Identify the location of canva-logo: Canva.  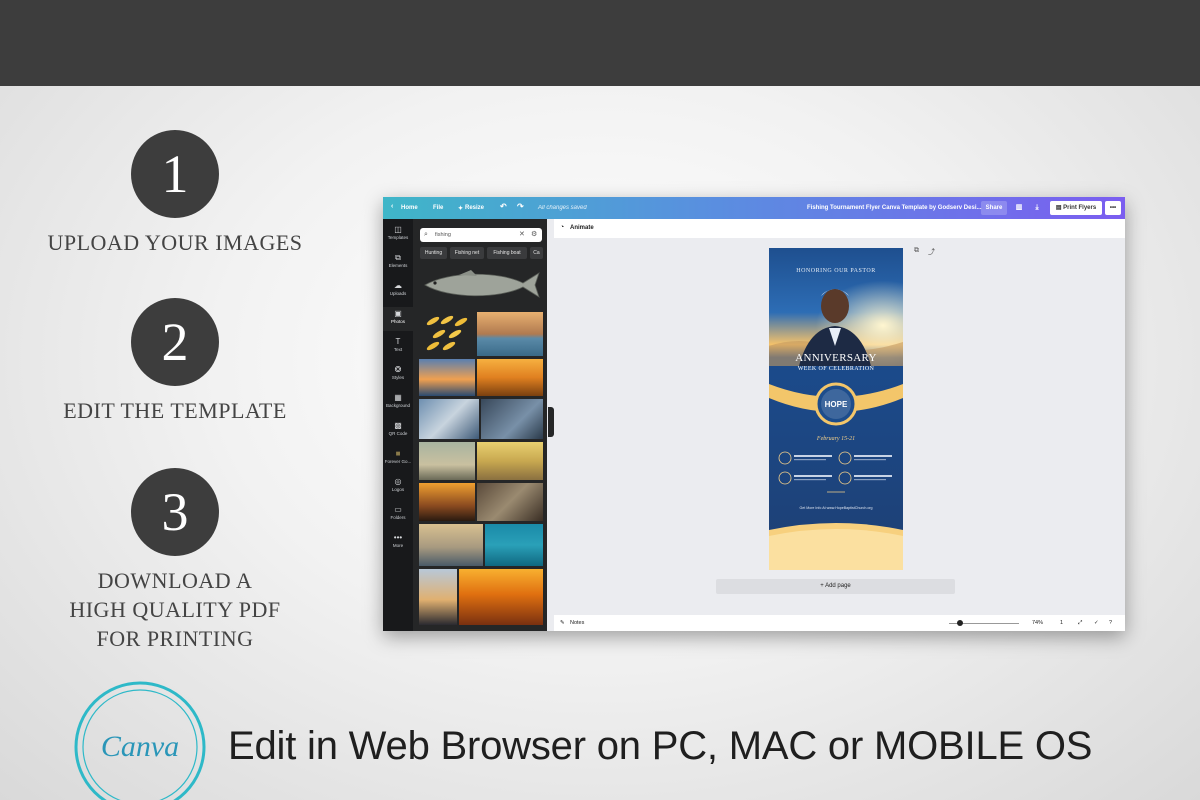
(140, 740).